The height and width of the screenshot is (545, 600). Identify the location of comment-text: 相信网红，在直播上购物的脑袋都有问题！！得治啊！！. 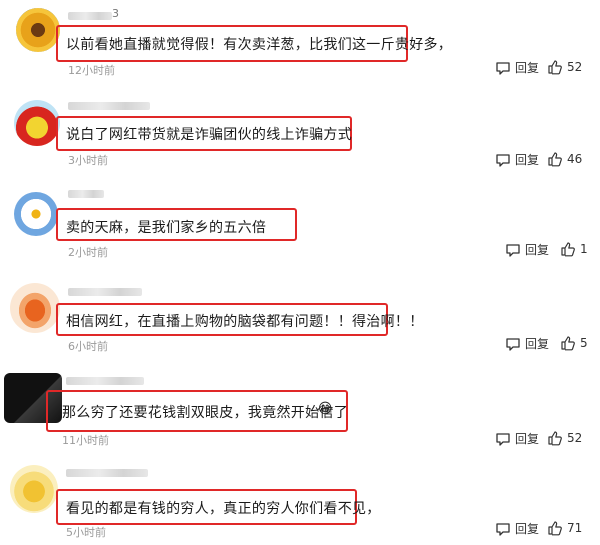
(245, 322).